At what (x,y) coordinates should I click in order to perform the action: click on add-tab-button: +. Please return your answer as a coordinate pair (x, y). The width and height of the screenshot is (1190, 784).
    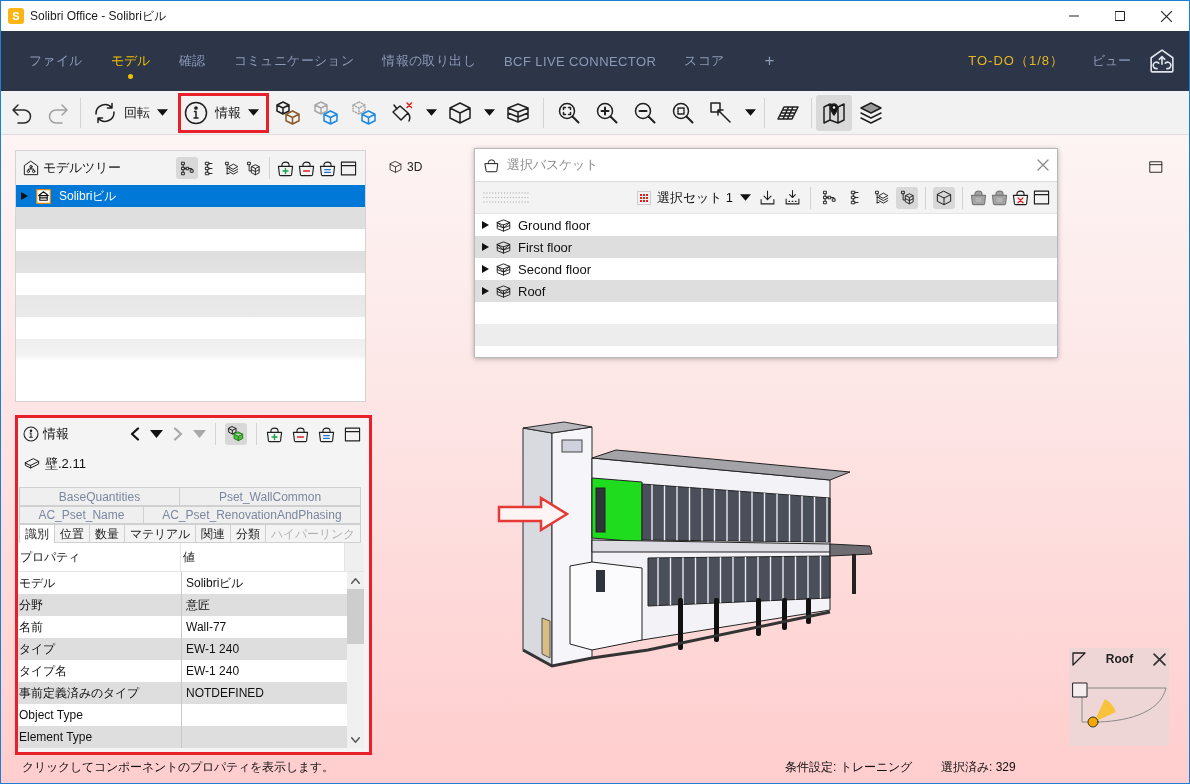
    Looking at the image, I should click on (769, 61).